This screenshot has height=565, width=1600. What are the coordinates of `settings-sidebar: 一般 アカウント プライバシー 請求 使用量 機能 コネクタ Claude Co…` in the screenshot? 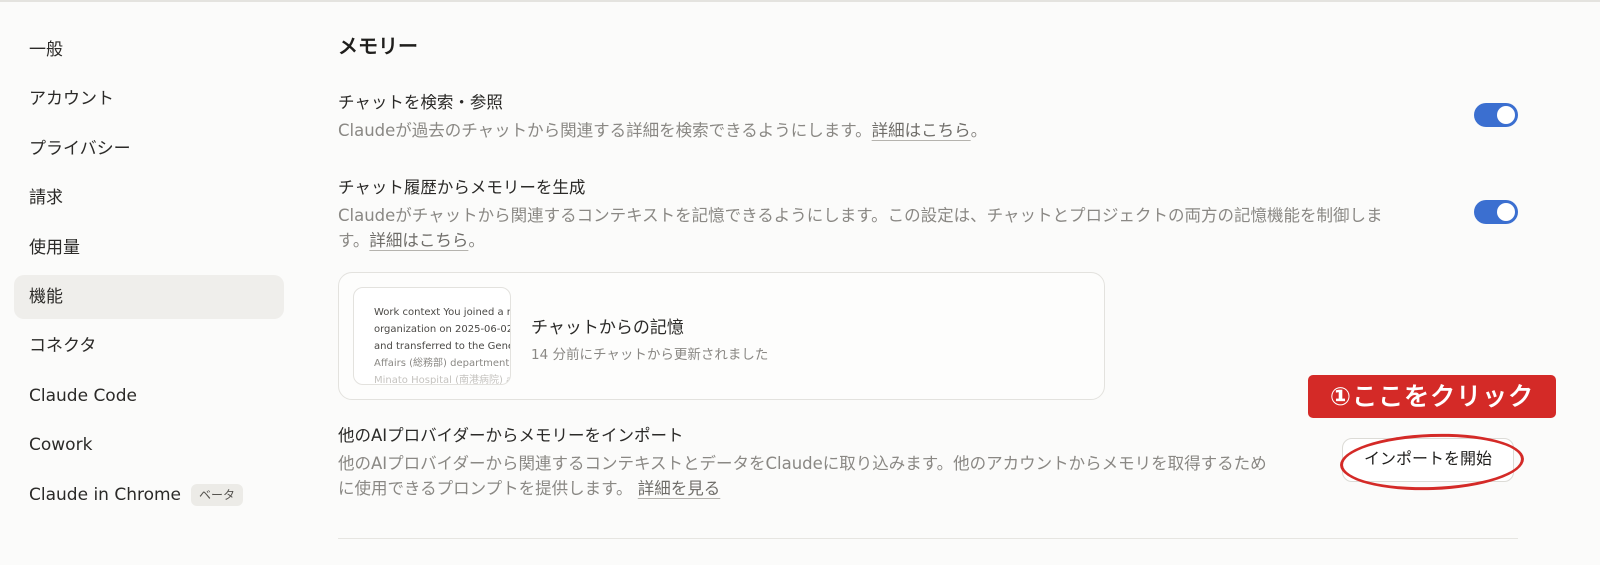 It's located at (149, 275).